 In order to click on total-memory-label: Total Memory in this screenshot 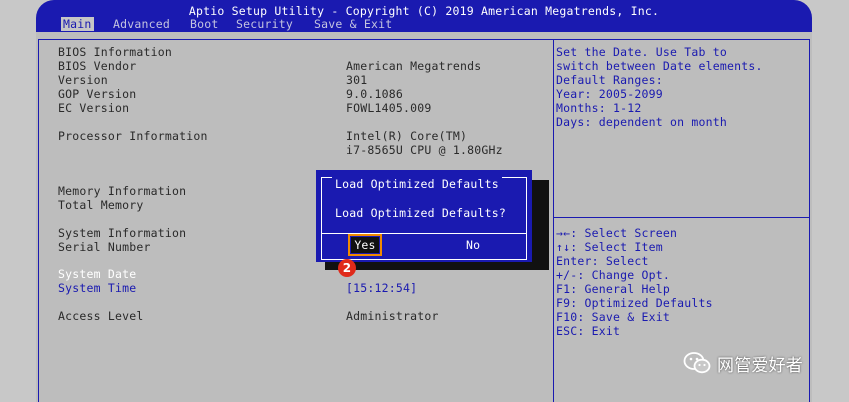, I will do `click(101, 205)`.